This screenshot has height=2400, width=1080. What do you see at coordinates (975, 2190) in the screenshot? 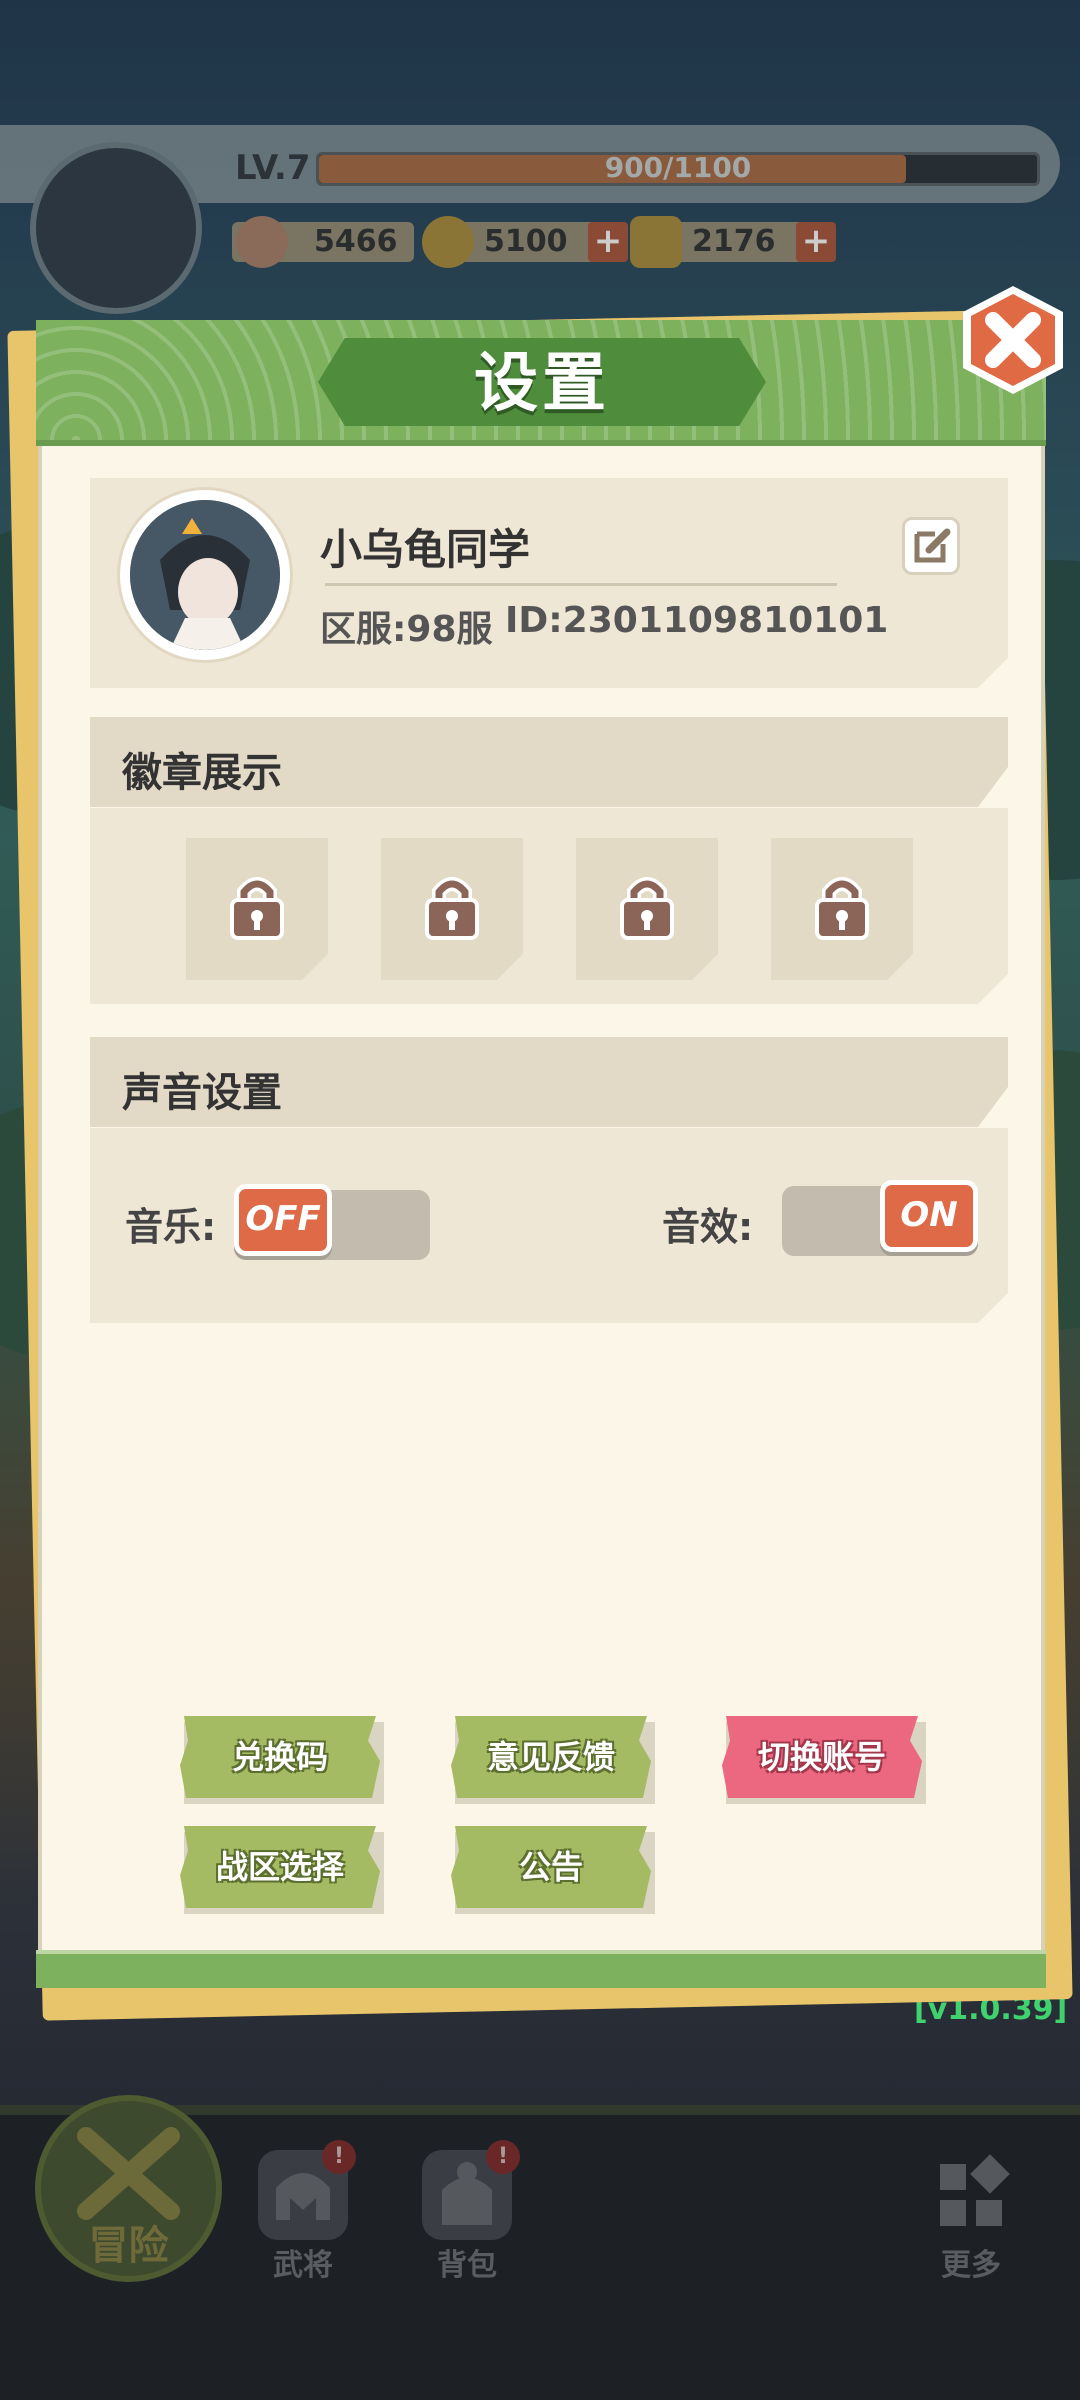
I see `grid-icon` at bounding box center [975, 2190].